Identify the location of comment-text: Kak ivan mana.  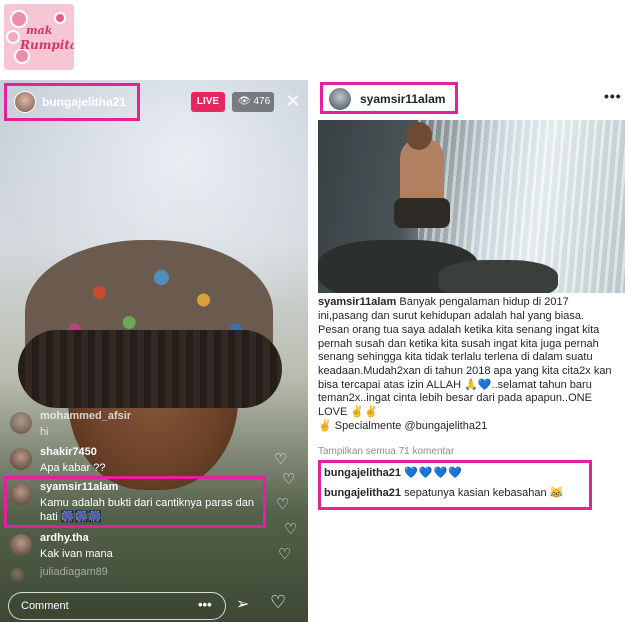
(76, 554).